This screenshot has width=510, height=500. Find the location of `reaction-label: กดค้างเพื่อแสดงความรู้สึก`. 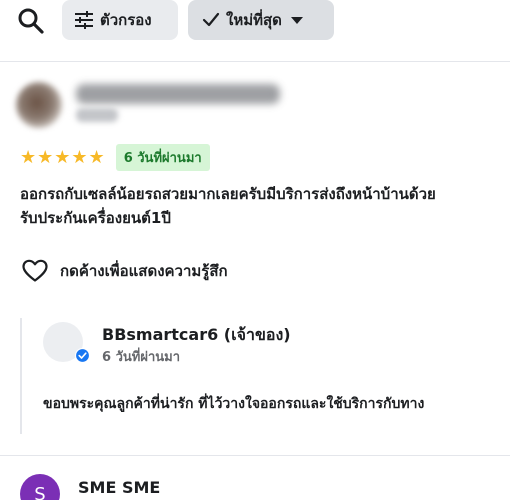

reaction-label: กดค้างเพื่อแสดงความรู้สึก is located at coordinates (144, 271).